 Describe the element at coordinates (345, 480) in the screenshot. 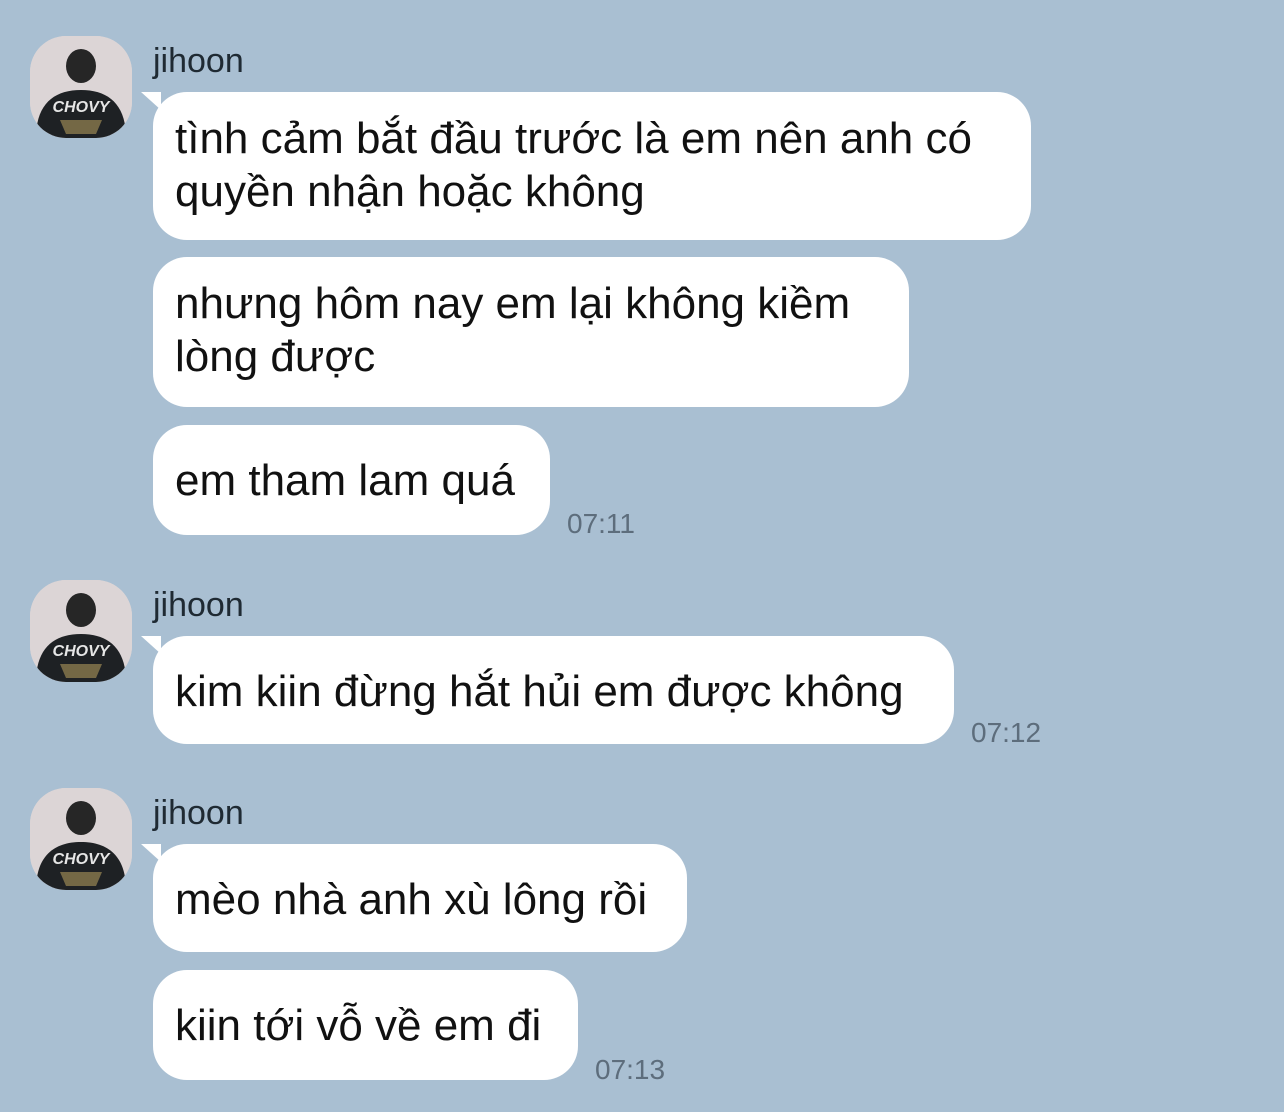

I see `message-text-line: em tham lam quá` at that location.